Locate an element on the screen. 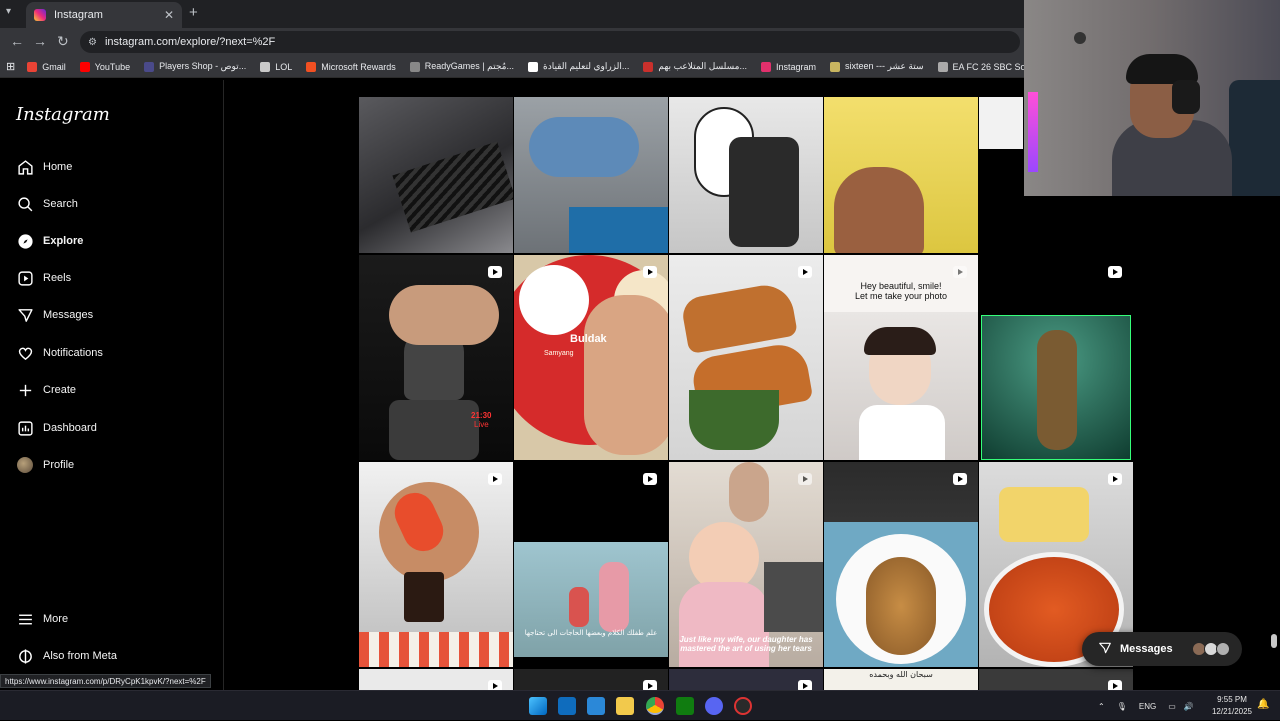  page-scrollbar-thumb is located at coordinates (1274, 641).